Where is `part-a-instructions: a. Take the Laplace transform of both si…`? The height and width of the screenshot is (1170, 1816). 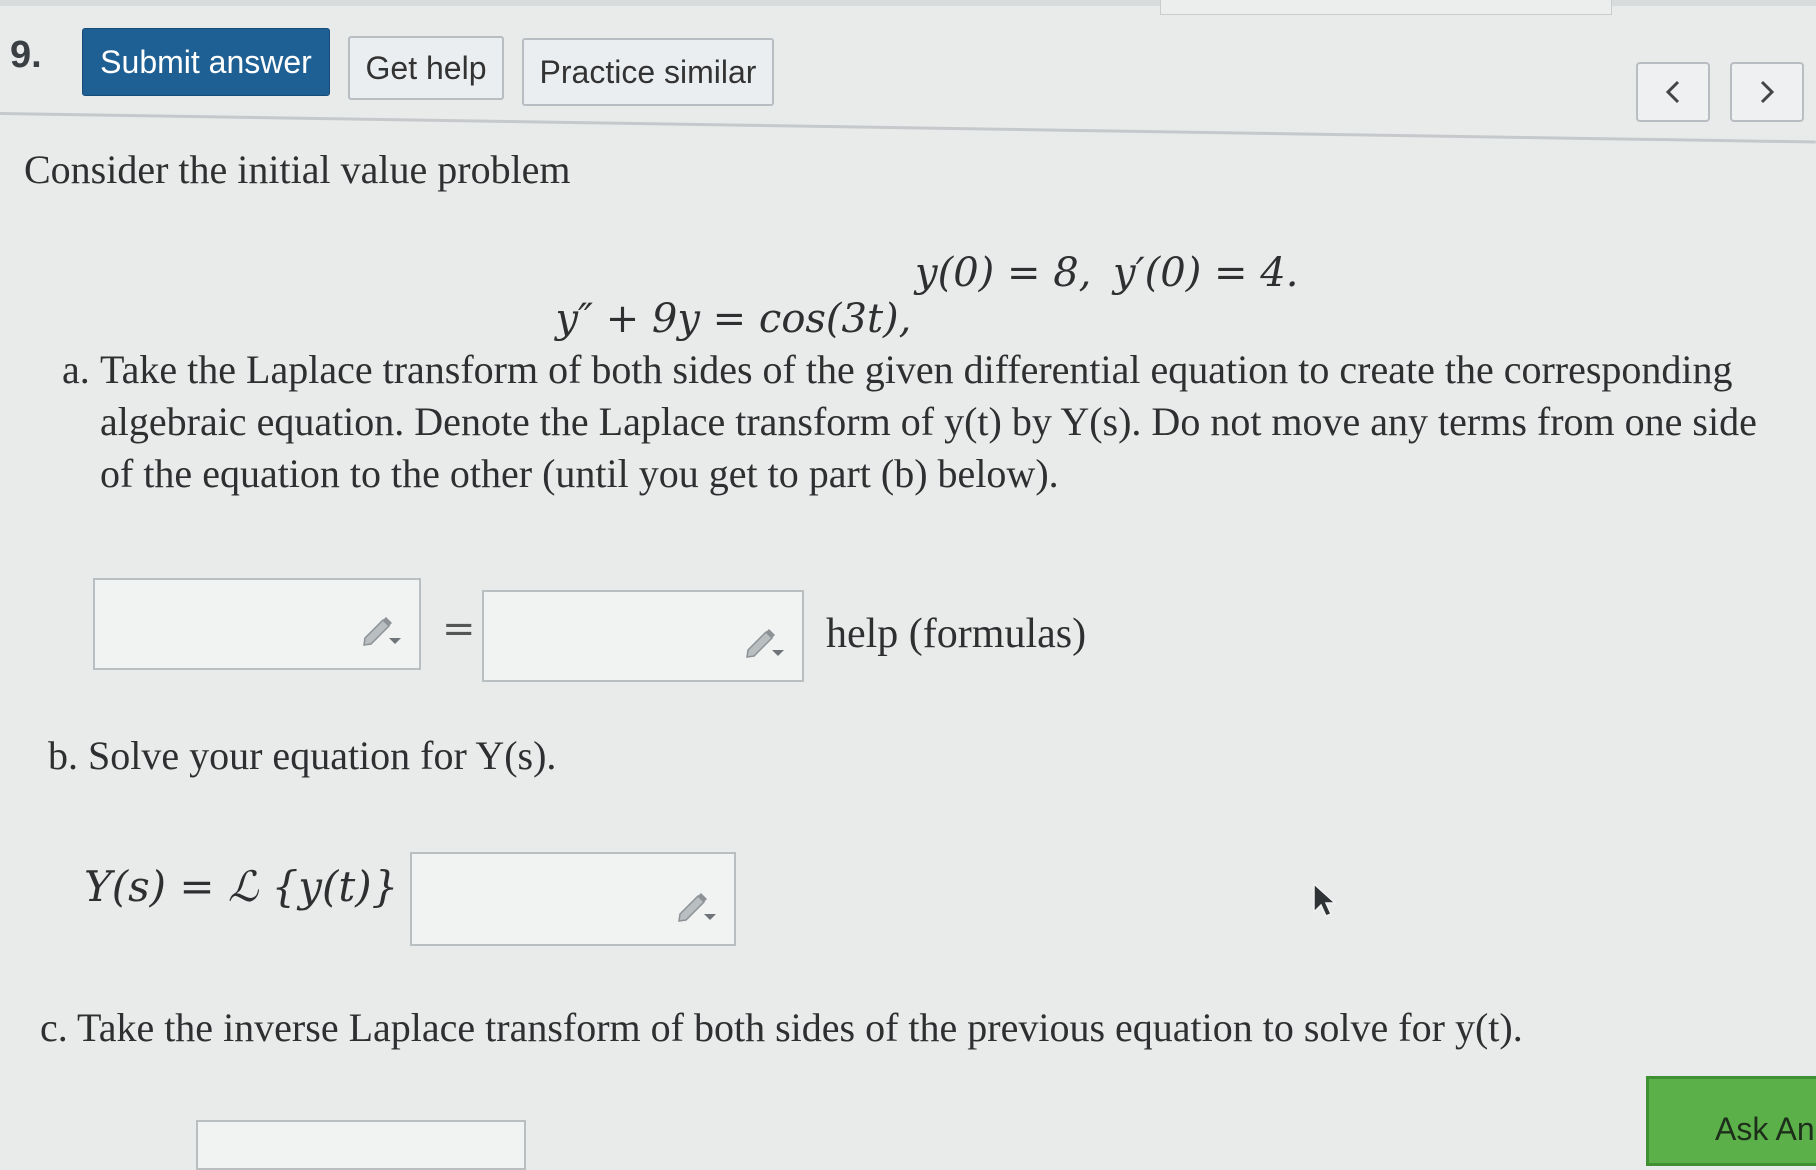
part-a-instructions: a. Take the Laplace transform of both si… is located at coordinates (912, 422).